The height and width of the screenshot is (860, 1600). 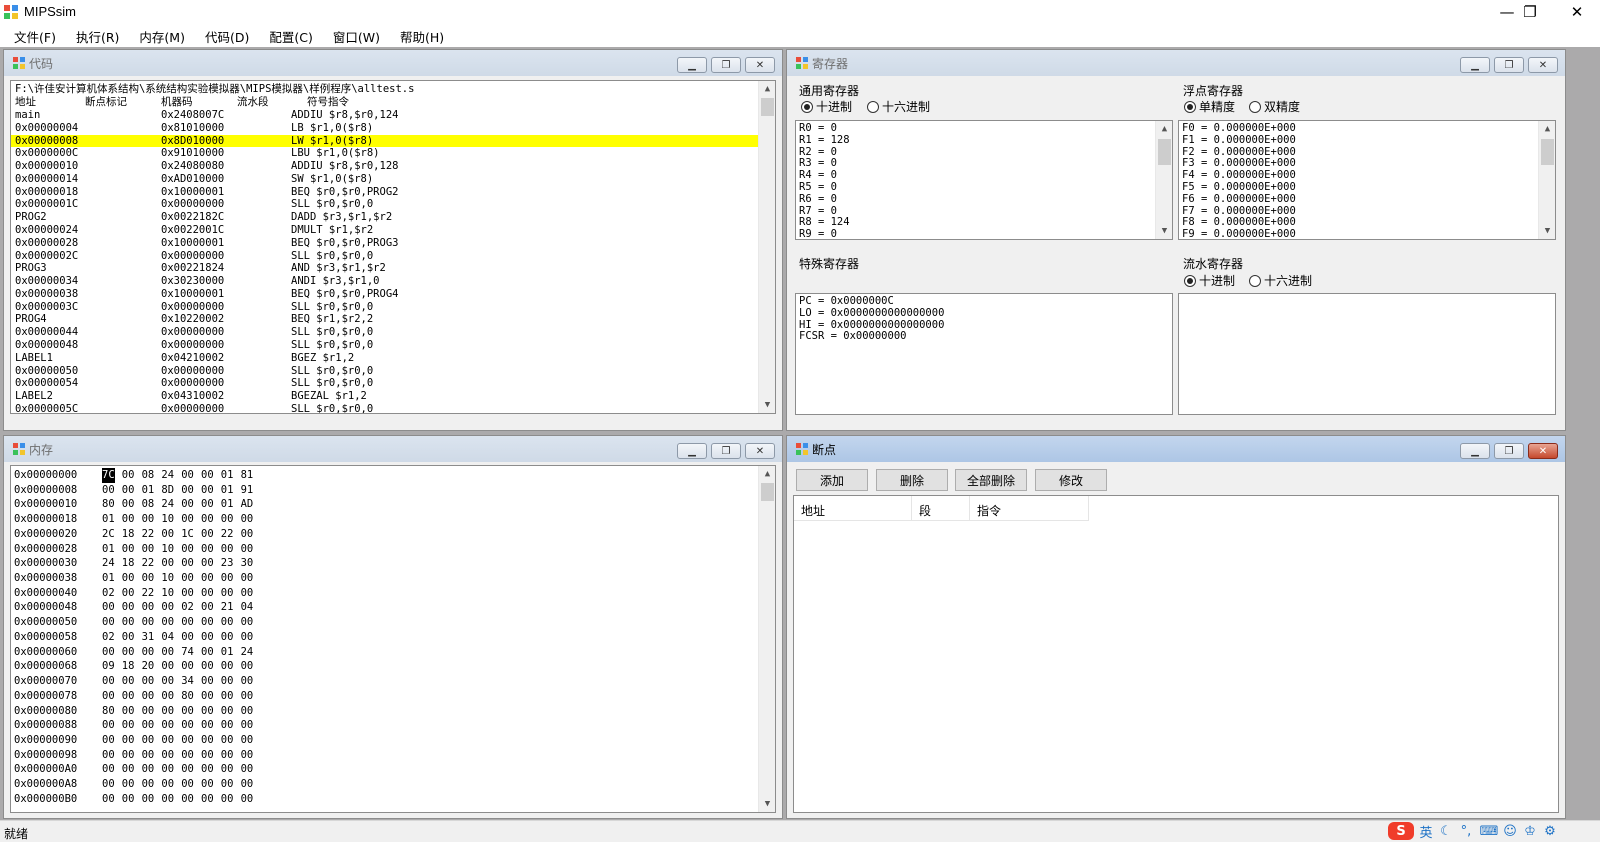 What do you see at coordinates (381, 534) in the screenshot?
I see `memory-row: 0x00000020 2C 18 22 00 1C 00 22 00` at bounding box center [381, 534].